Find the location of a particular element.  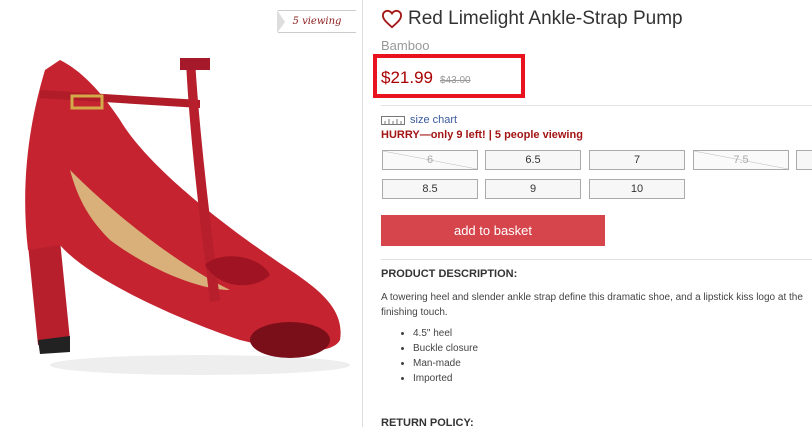

size-option-6: 6 is located at coordinates (430, 160).